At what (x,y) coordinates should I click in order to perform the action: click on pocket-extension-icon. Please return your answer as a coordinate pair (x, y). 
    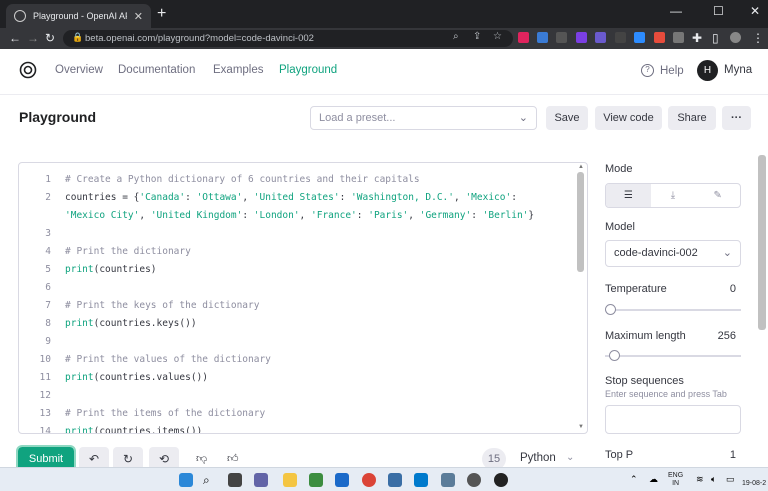
    Looking at the image, I should click on (523, 37).